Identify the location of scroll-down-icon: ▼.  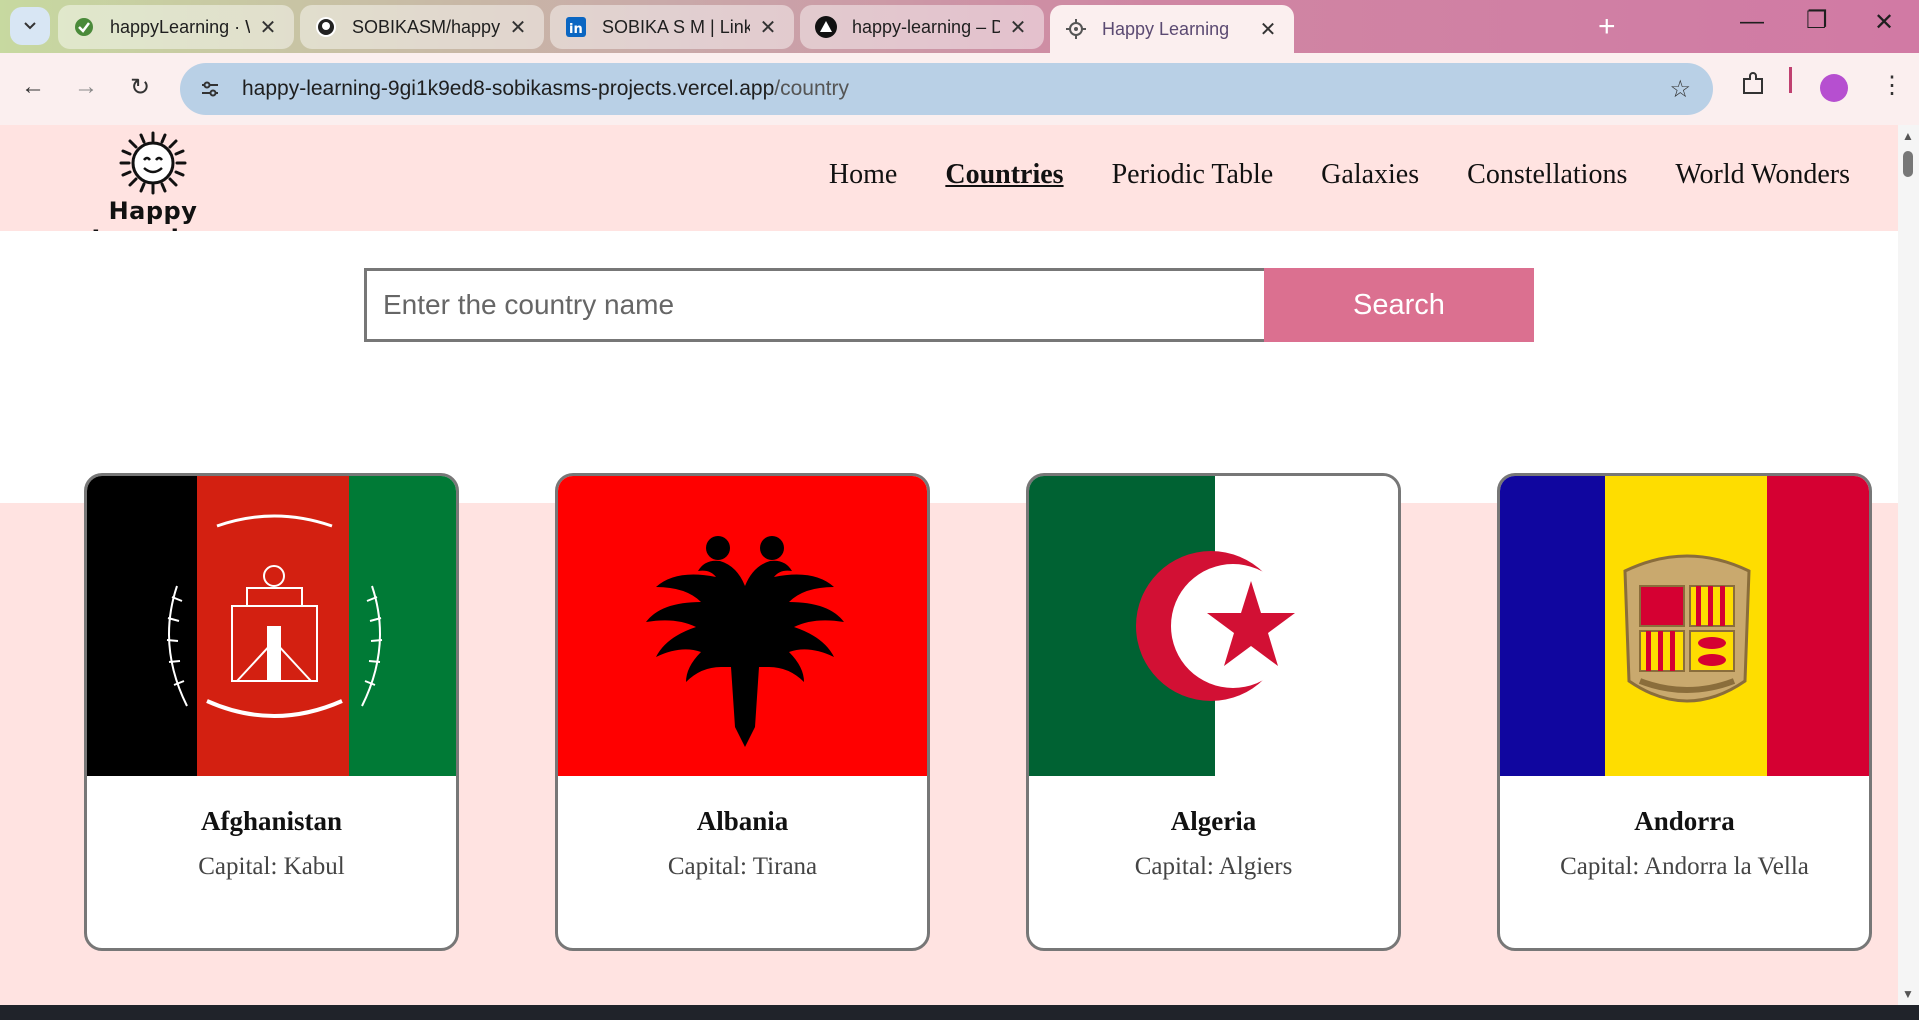
(1908, 994).